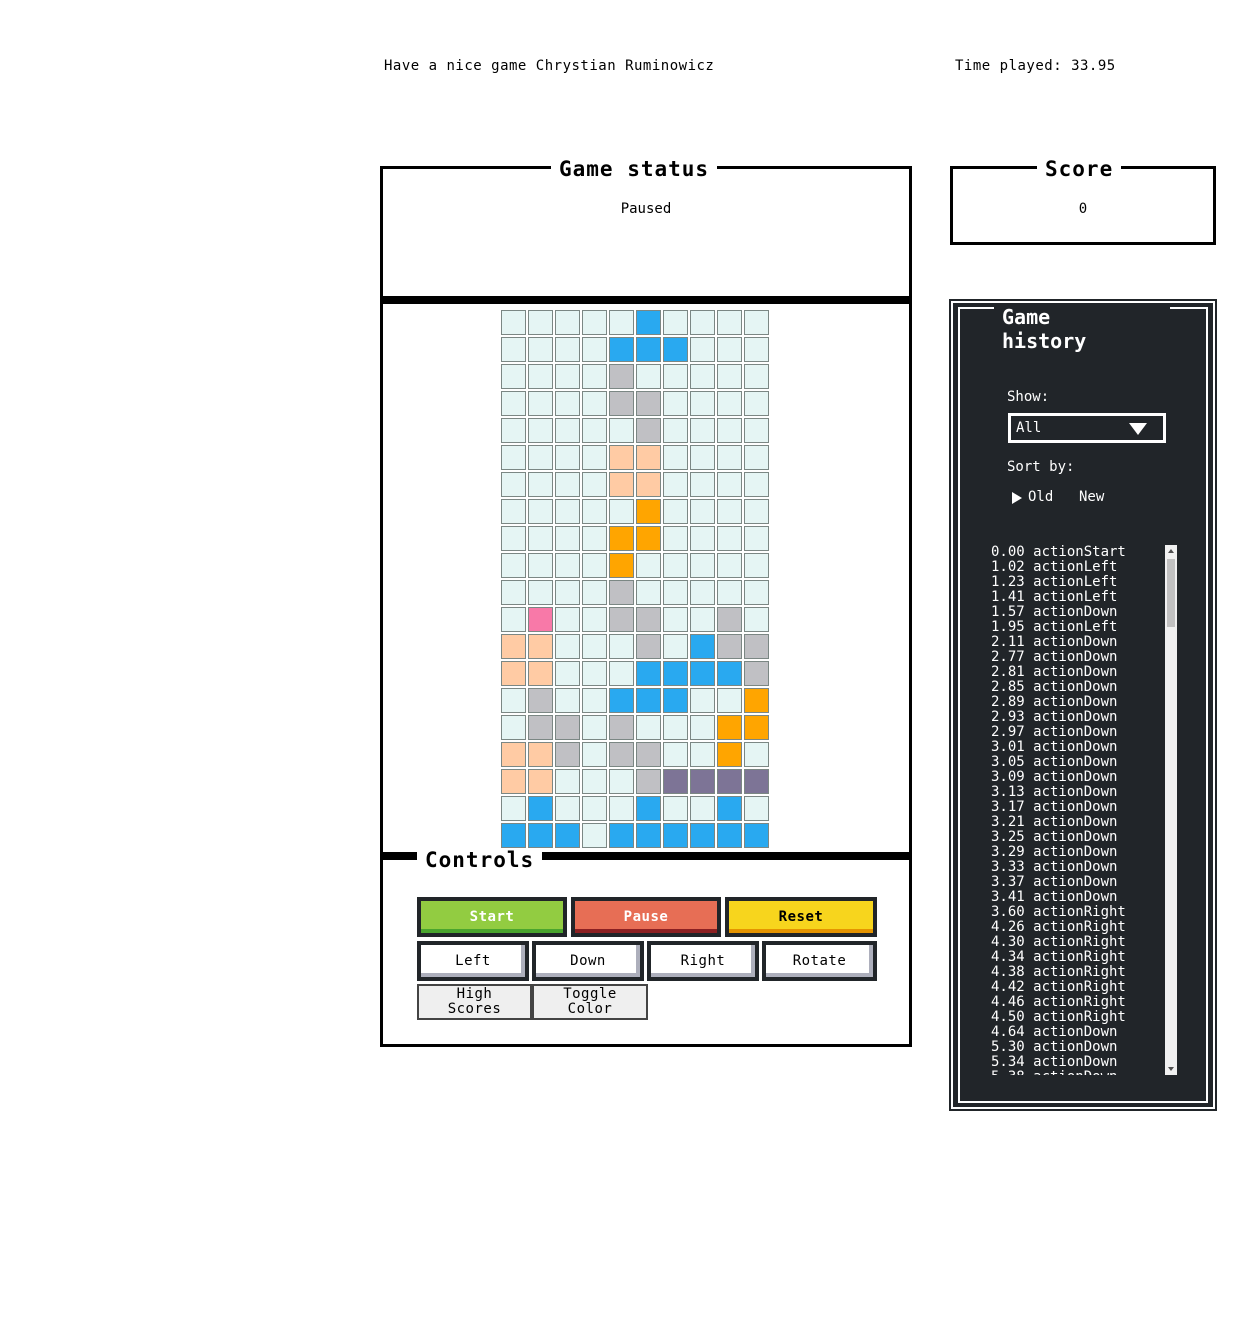 This screenshot has width=1254, height=1327. What do you see at coordinates (1054, 567) in the screenshot?
I see `history-entry: 1.02 actionLeft` at bounding box center [1054, 567].